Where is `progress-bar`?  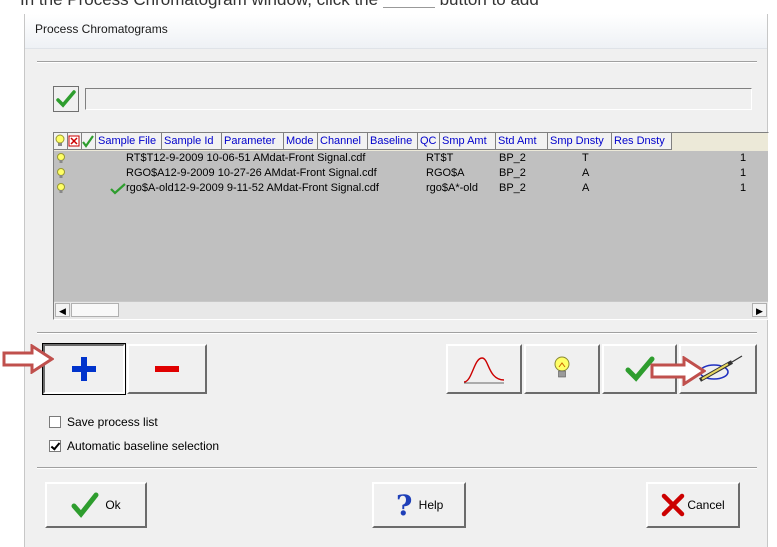 progress-bar is located at coordinates (418, 99).